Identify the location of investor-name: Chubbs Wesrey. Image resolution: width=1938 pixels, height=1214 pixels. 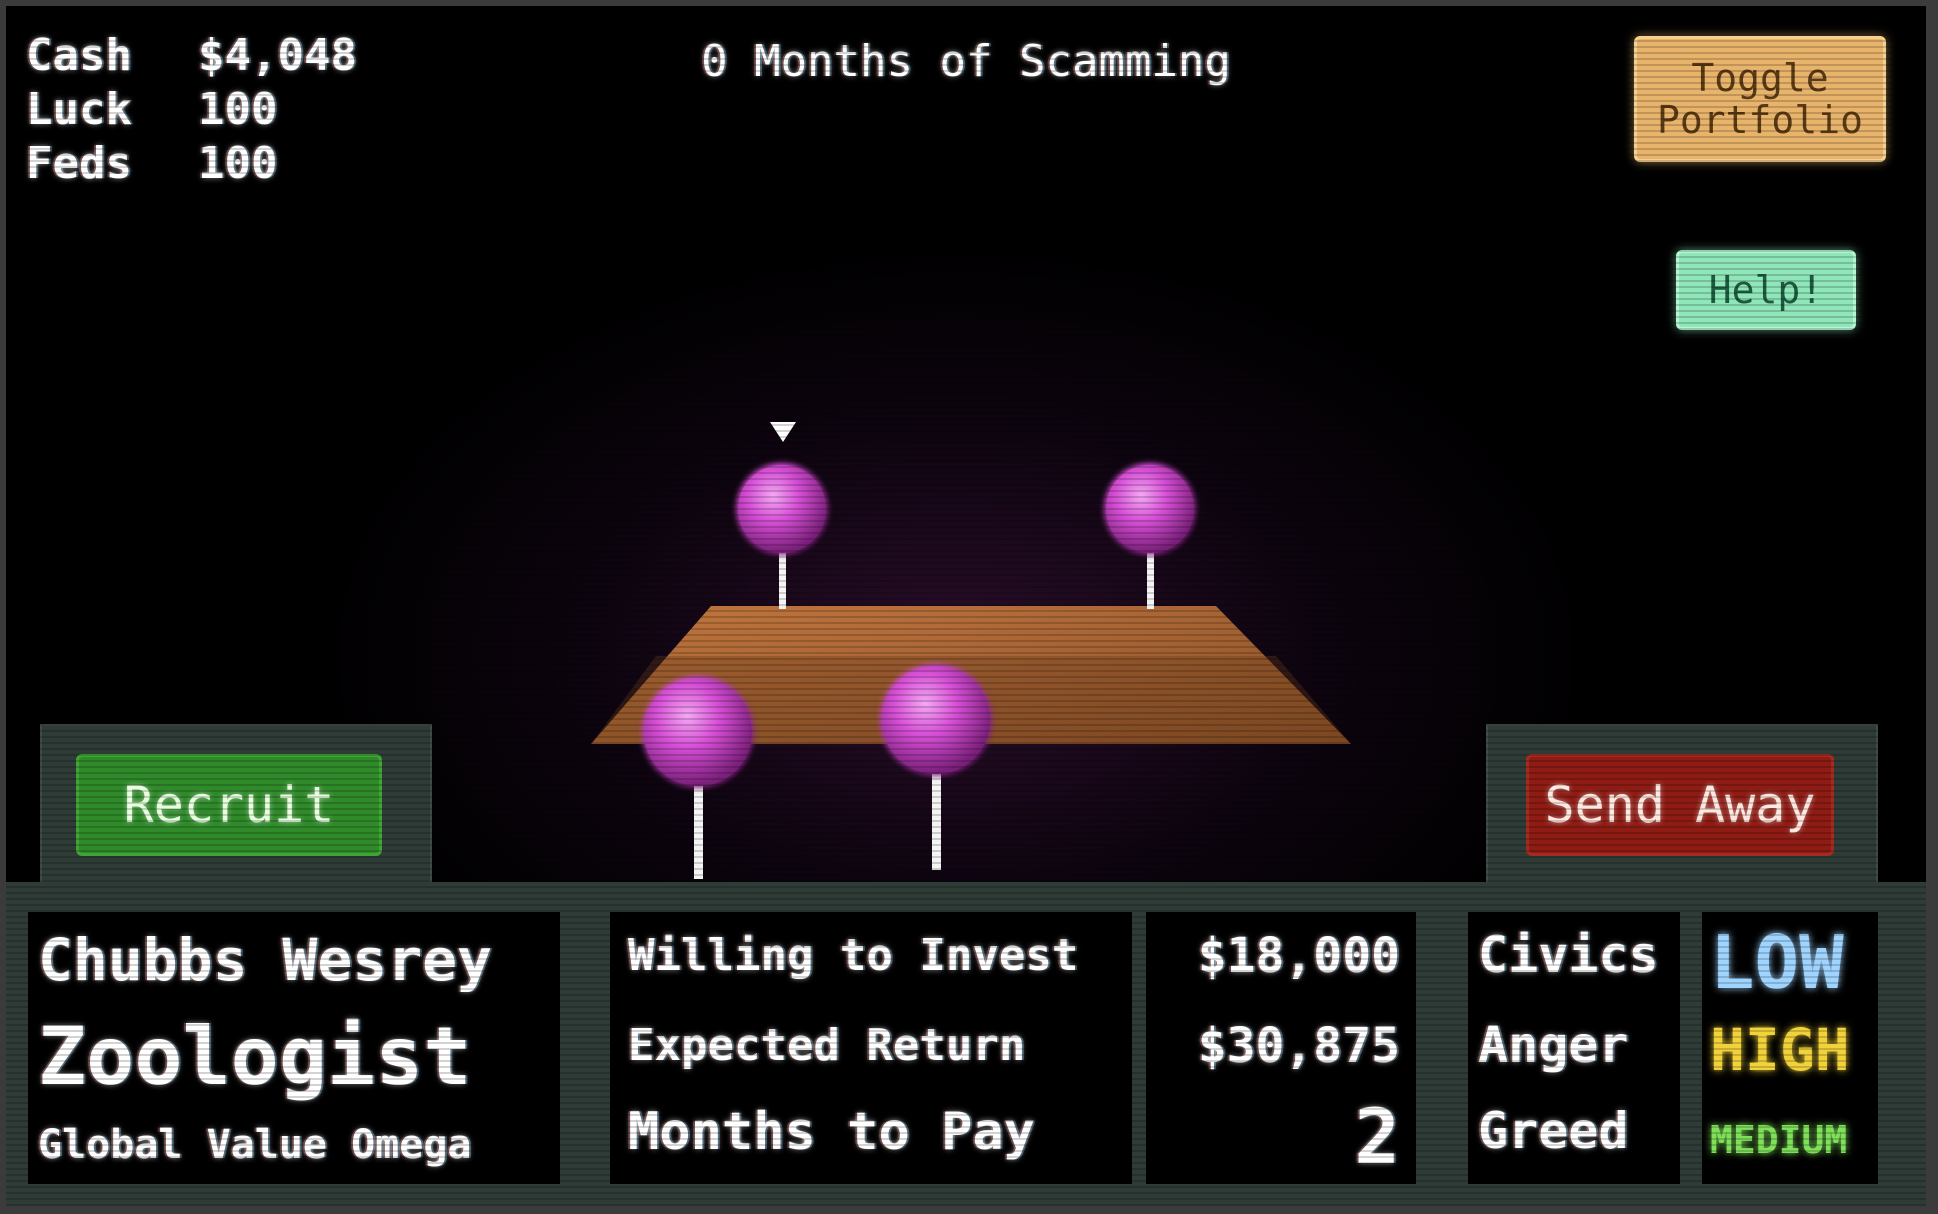
(265, 960).